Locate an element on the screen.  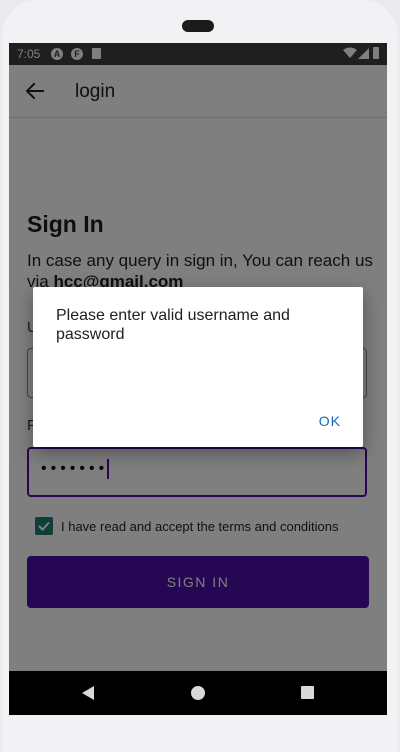
home-circle-icon is located at coordinates (198, 693).